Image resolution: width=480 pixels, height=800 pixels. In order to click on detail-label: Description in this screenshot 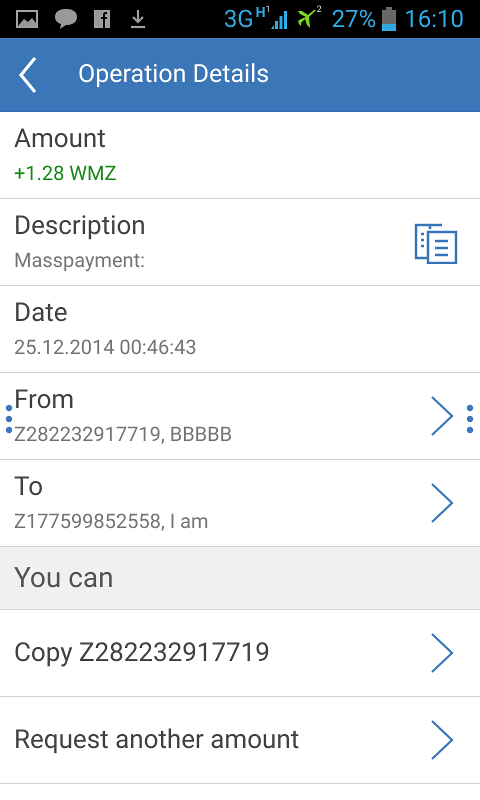, I will do `click(80, 226)`.